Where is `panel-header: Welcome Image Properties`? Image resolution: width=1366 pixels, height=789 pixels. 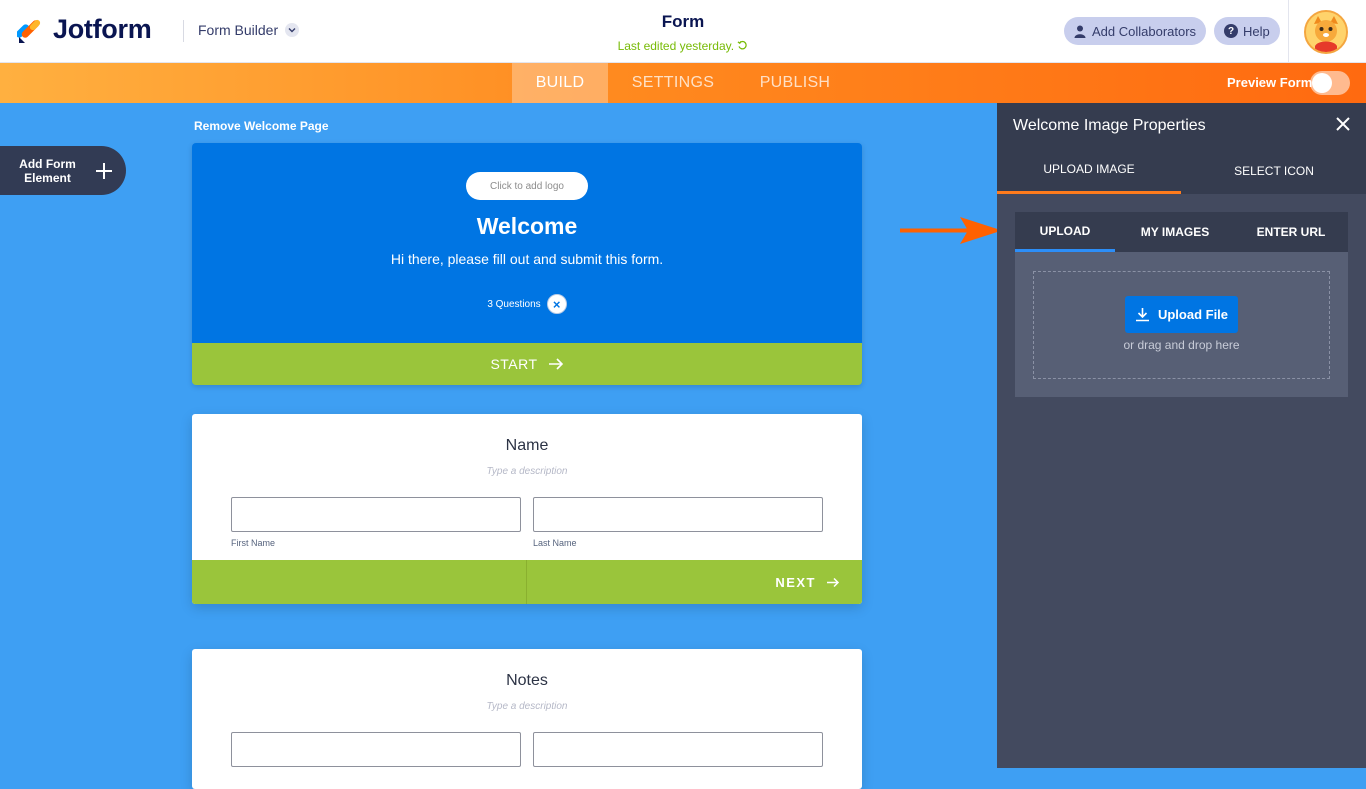
panel-header: Welcome Image Properties is located at coordinates (1181, 125).